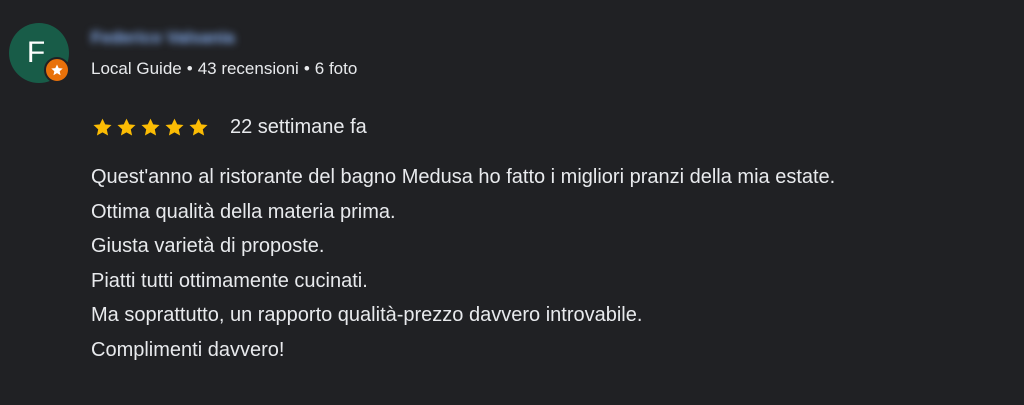 The width and height of the screenshot is (1024, 405). What do you see at coordinates (208, 246) in the screenshot?
I see `review-text-line: Giusta varietà di proposte.` at bounding box center [208, 246].